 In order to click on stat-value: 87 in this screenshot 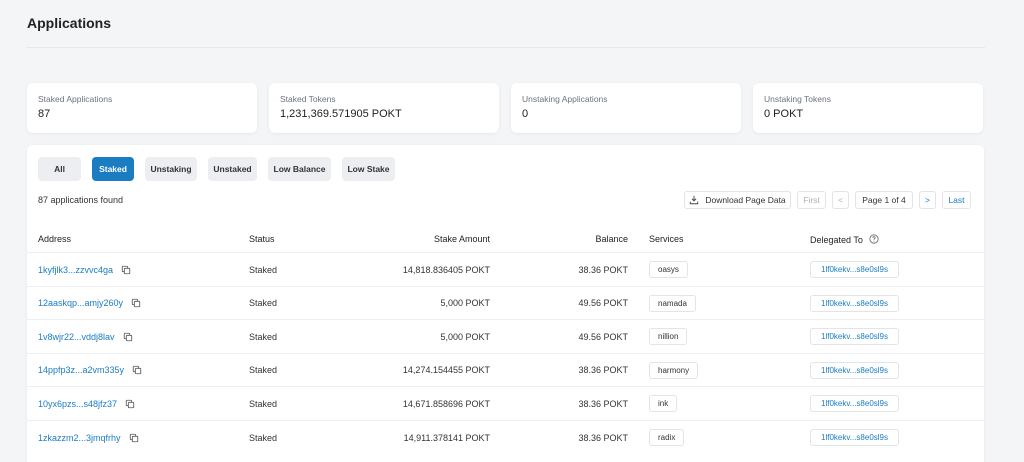, I will do `click(44, 114)`.